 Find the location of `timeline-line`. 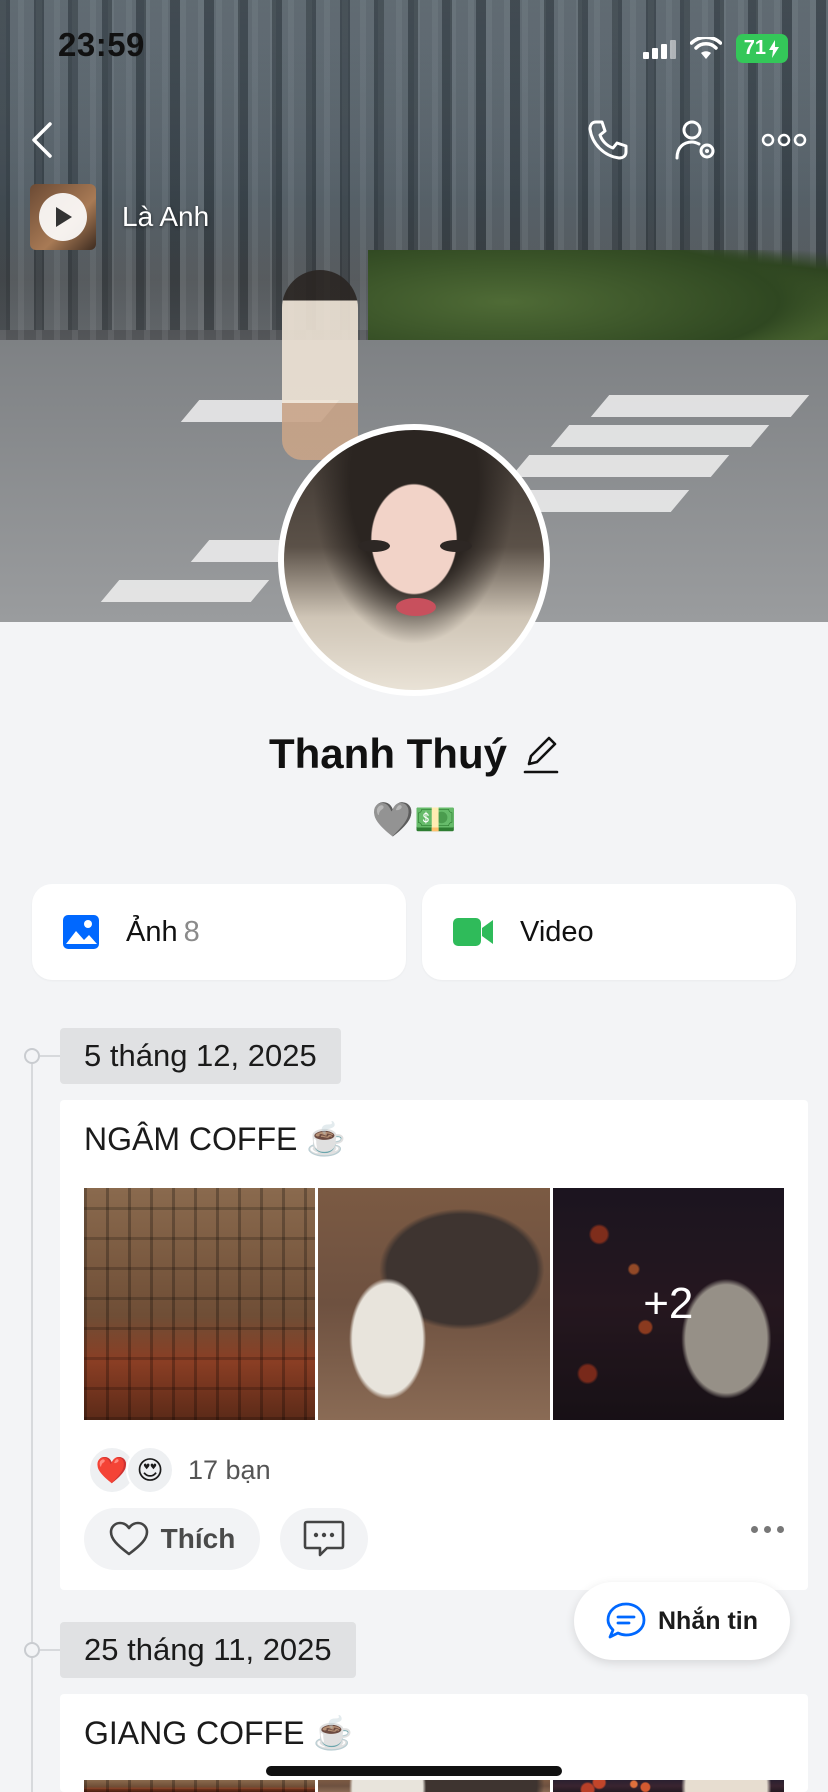

timeline-line is located at coordinates (32, 1424).